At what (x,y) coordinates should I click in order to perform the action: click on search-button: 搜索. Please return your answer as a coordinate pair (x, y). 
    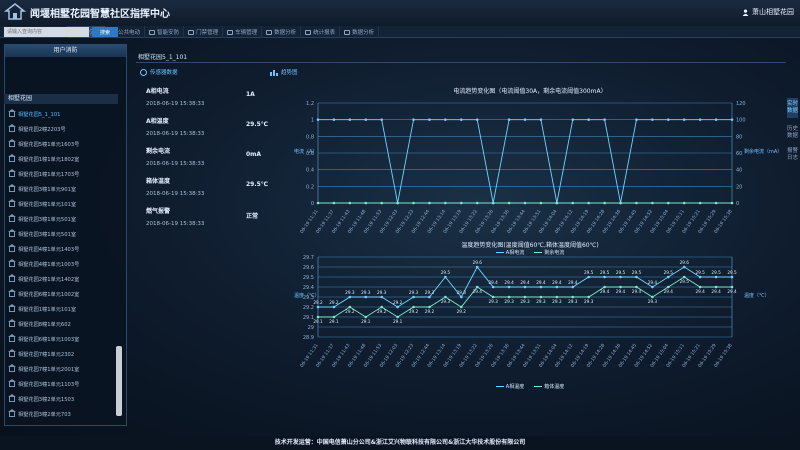
    Looking at the image, I should click on (105, 32).